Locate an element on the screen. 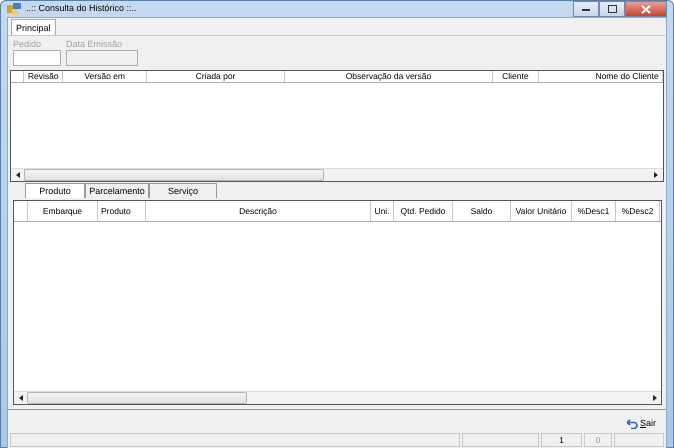 This screenshot has height=448, width=674. status-panel: 1 is located at coordinates (561, 440).